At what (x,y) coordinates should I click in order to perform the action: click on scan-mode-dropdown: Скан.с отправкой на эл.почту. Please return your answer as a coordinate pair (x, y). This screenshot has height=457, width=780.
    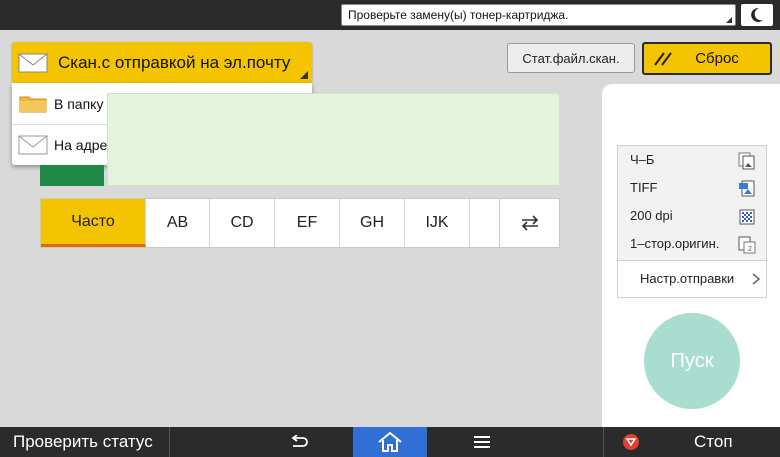
    Looking at the image, I should click on (162, 62).